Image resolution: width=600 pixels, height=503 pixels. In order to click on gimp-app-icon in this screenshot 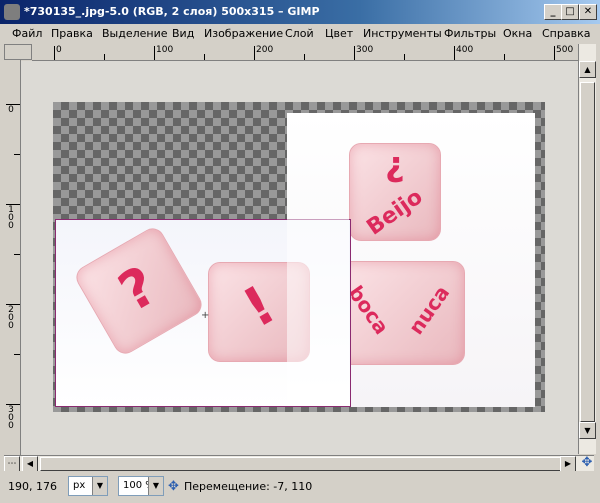, I will do `click(12, 12)`.